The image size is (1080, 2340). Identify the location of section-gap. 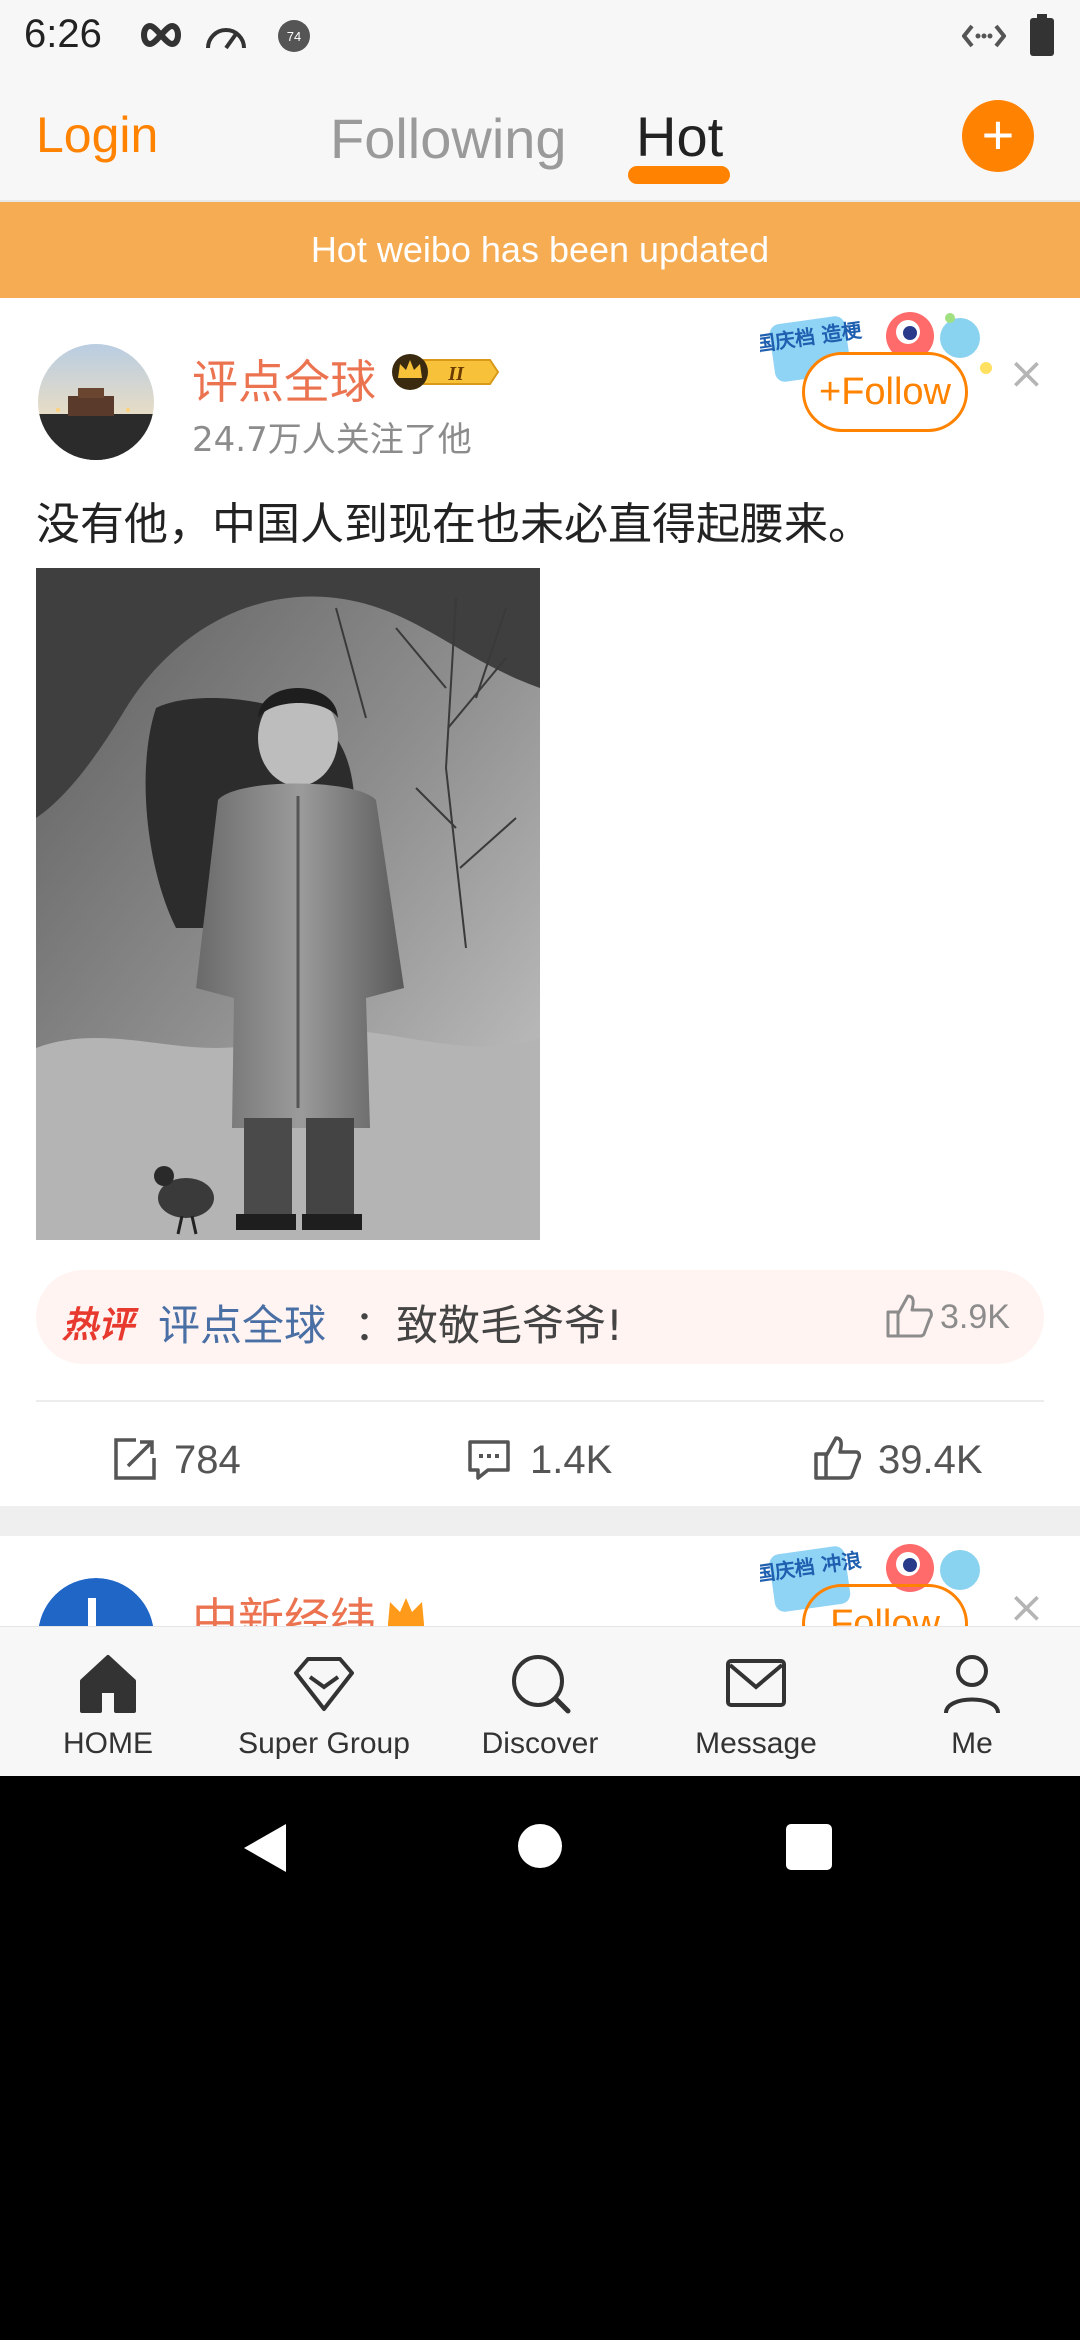
(540, 1521).